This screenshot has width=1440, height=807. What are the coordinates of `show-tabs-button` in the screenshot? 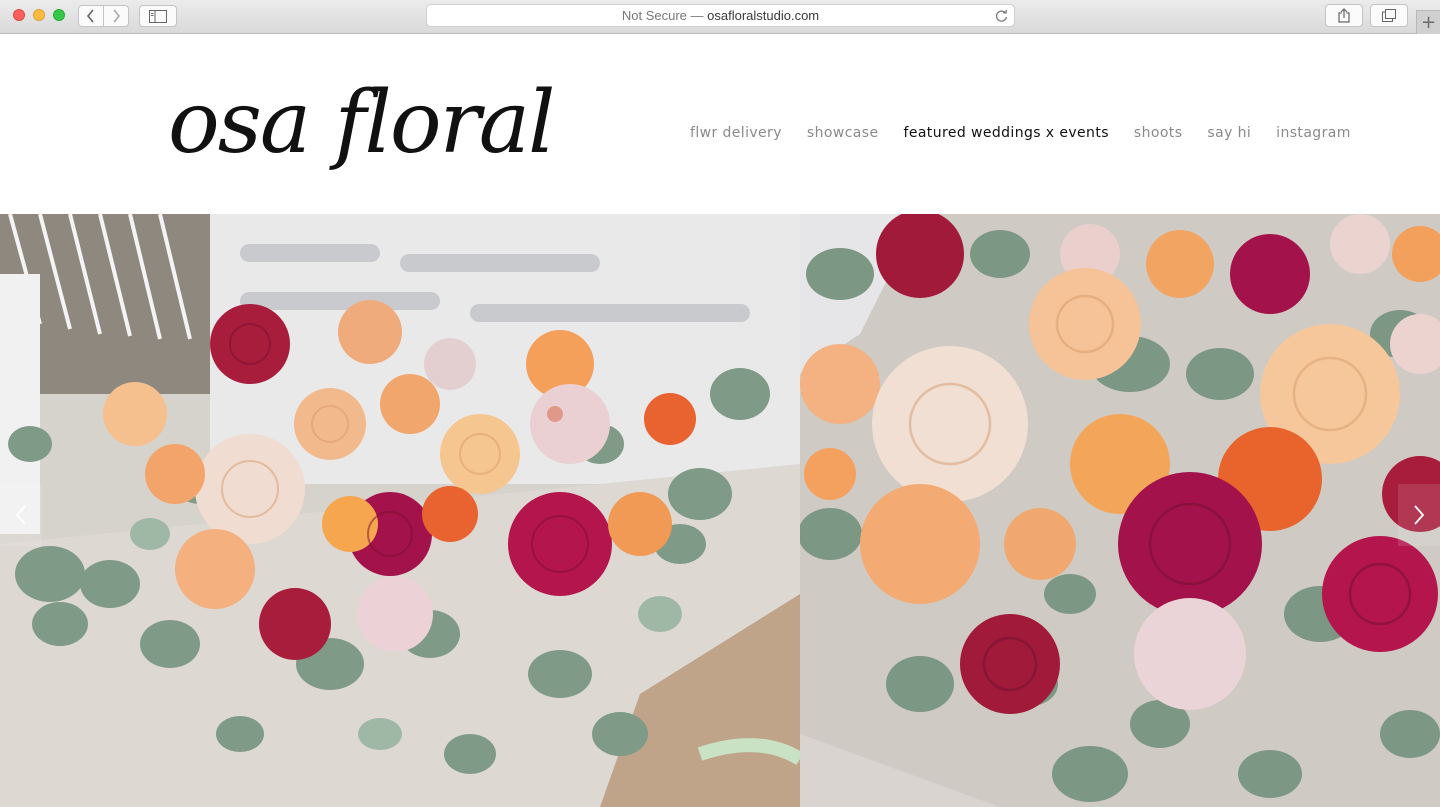 It's located at (1389, 15).